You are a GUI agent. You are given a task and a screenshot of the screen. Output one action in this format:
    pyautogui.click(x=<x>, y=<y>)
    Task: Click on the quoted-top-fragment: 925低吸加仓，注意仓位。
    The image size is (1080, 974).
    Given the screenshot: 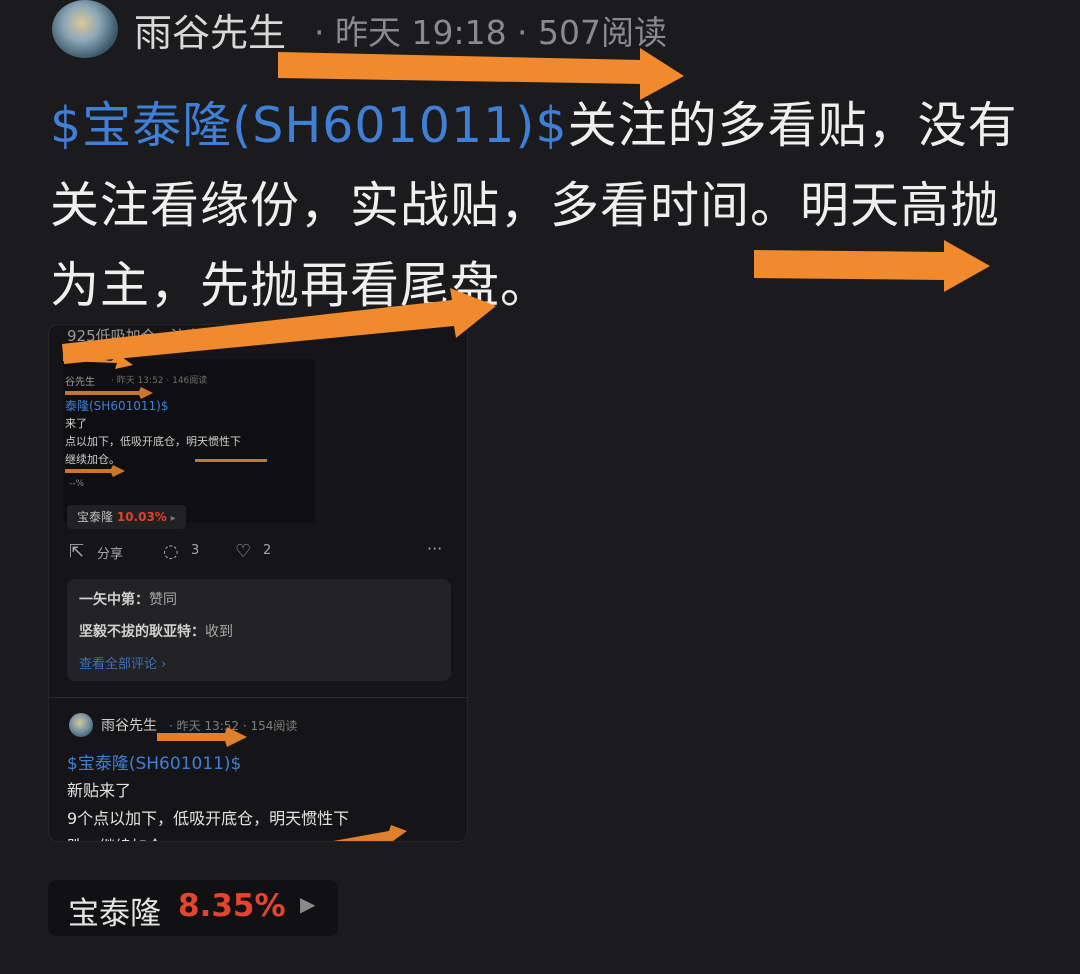 What is the action you would take?
    pyautogui.click(x=156, y=336)
    